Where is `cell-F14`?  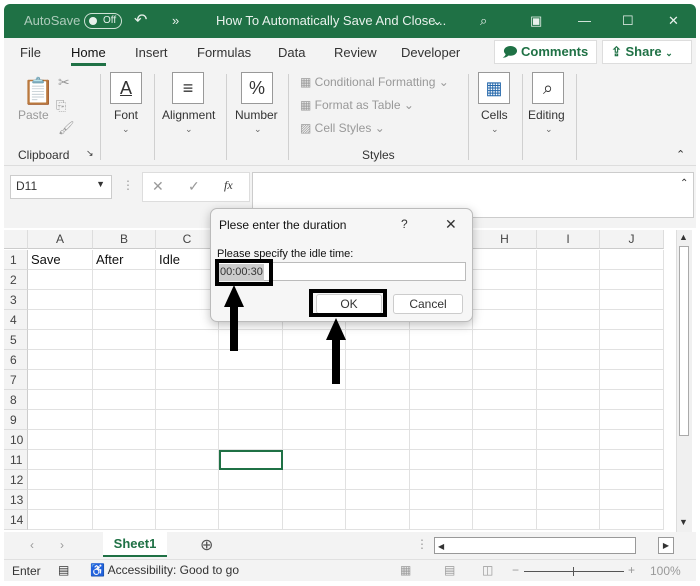 cell-F14 is located at coordinates (378, 520).